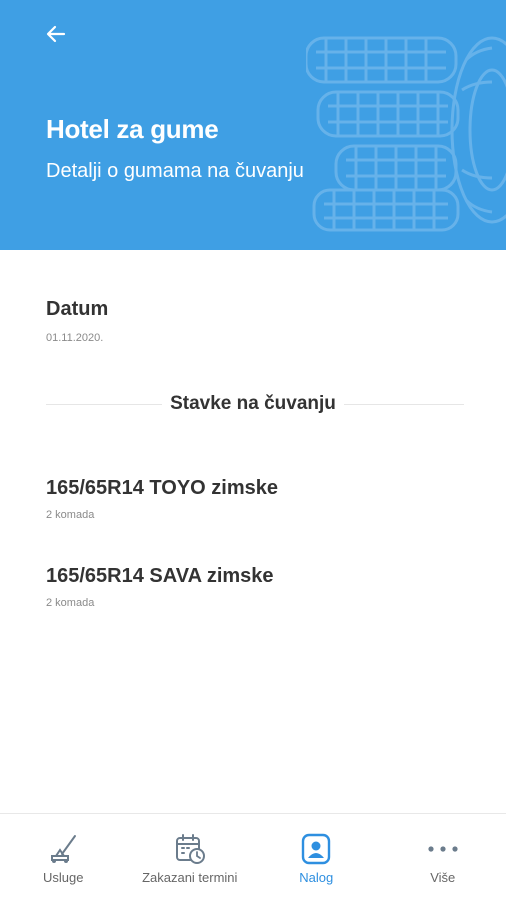 The height and width of the screenshot is (900, 506). What do you see at coordinates (160, 576) in the screenshot?
I see `item-name: 165/65R14 SAVA zimske` at bounding box center [160, 576].